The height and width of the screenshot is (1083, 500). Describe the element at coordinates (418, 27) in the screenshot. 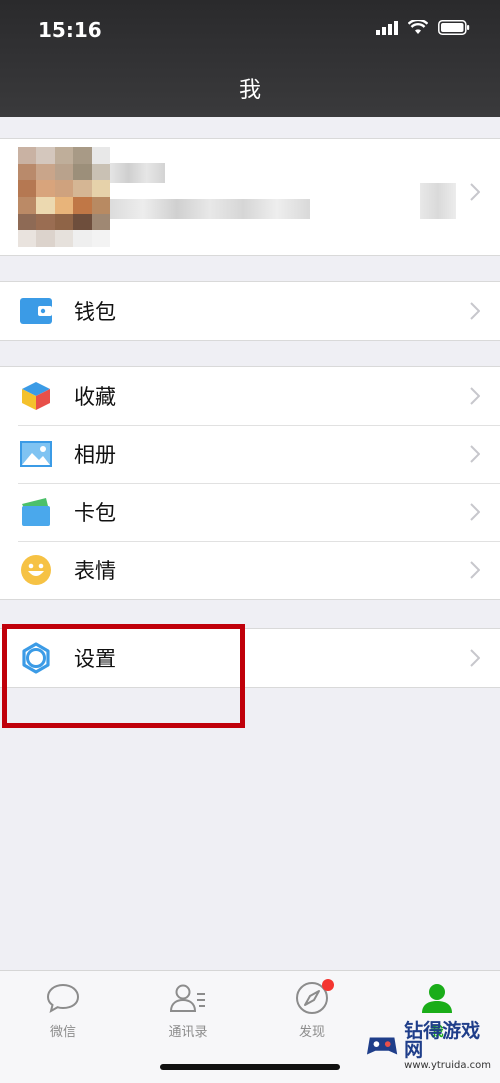

I see `wifi-icon` at that location.